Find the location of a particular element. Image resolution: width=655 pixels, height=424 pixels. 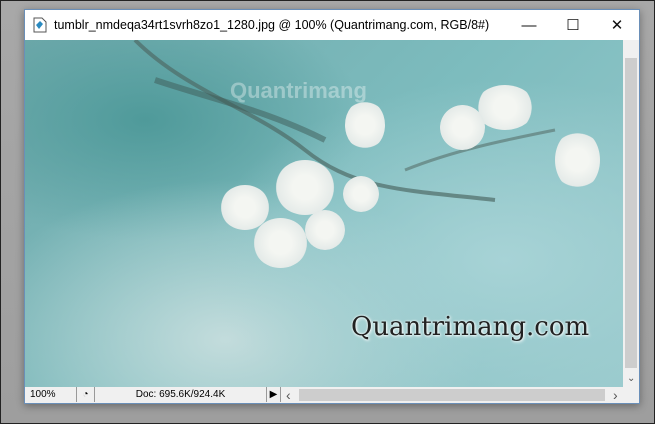

zoom-level: 100% is located at coordinates (51, 394).